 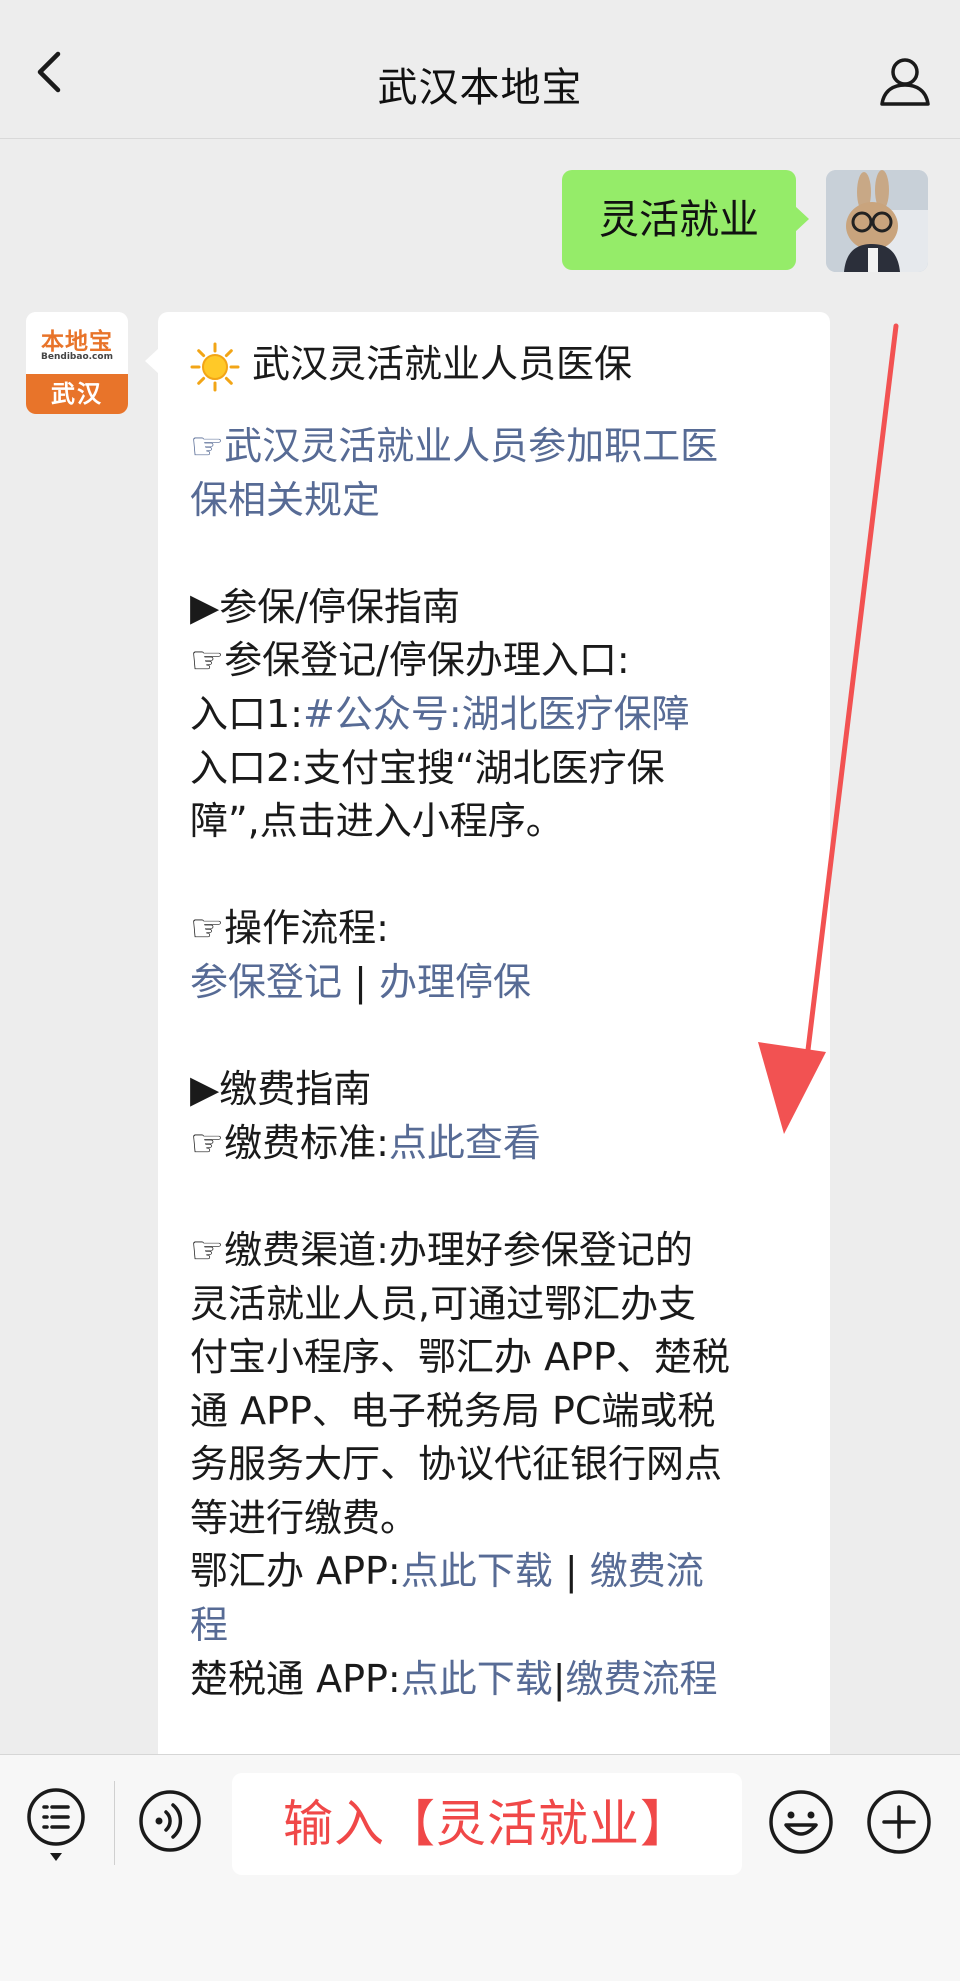 I want to click on bot-avatar: 本地宝 Bendibao.com 武汉, so click(x=77, y=363).